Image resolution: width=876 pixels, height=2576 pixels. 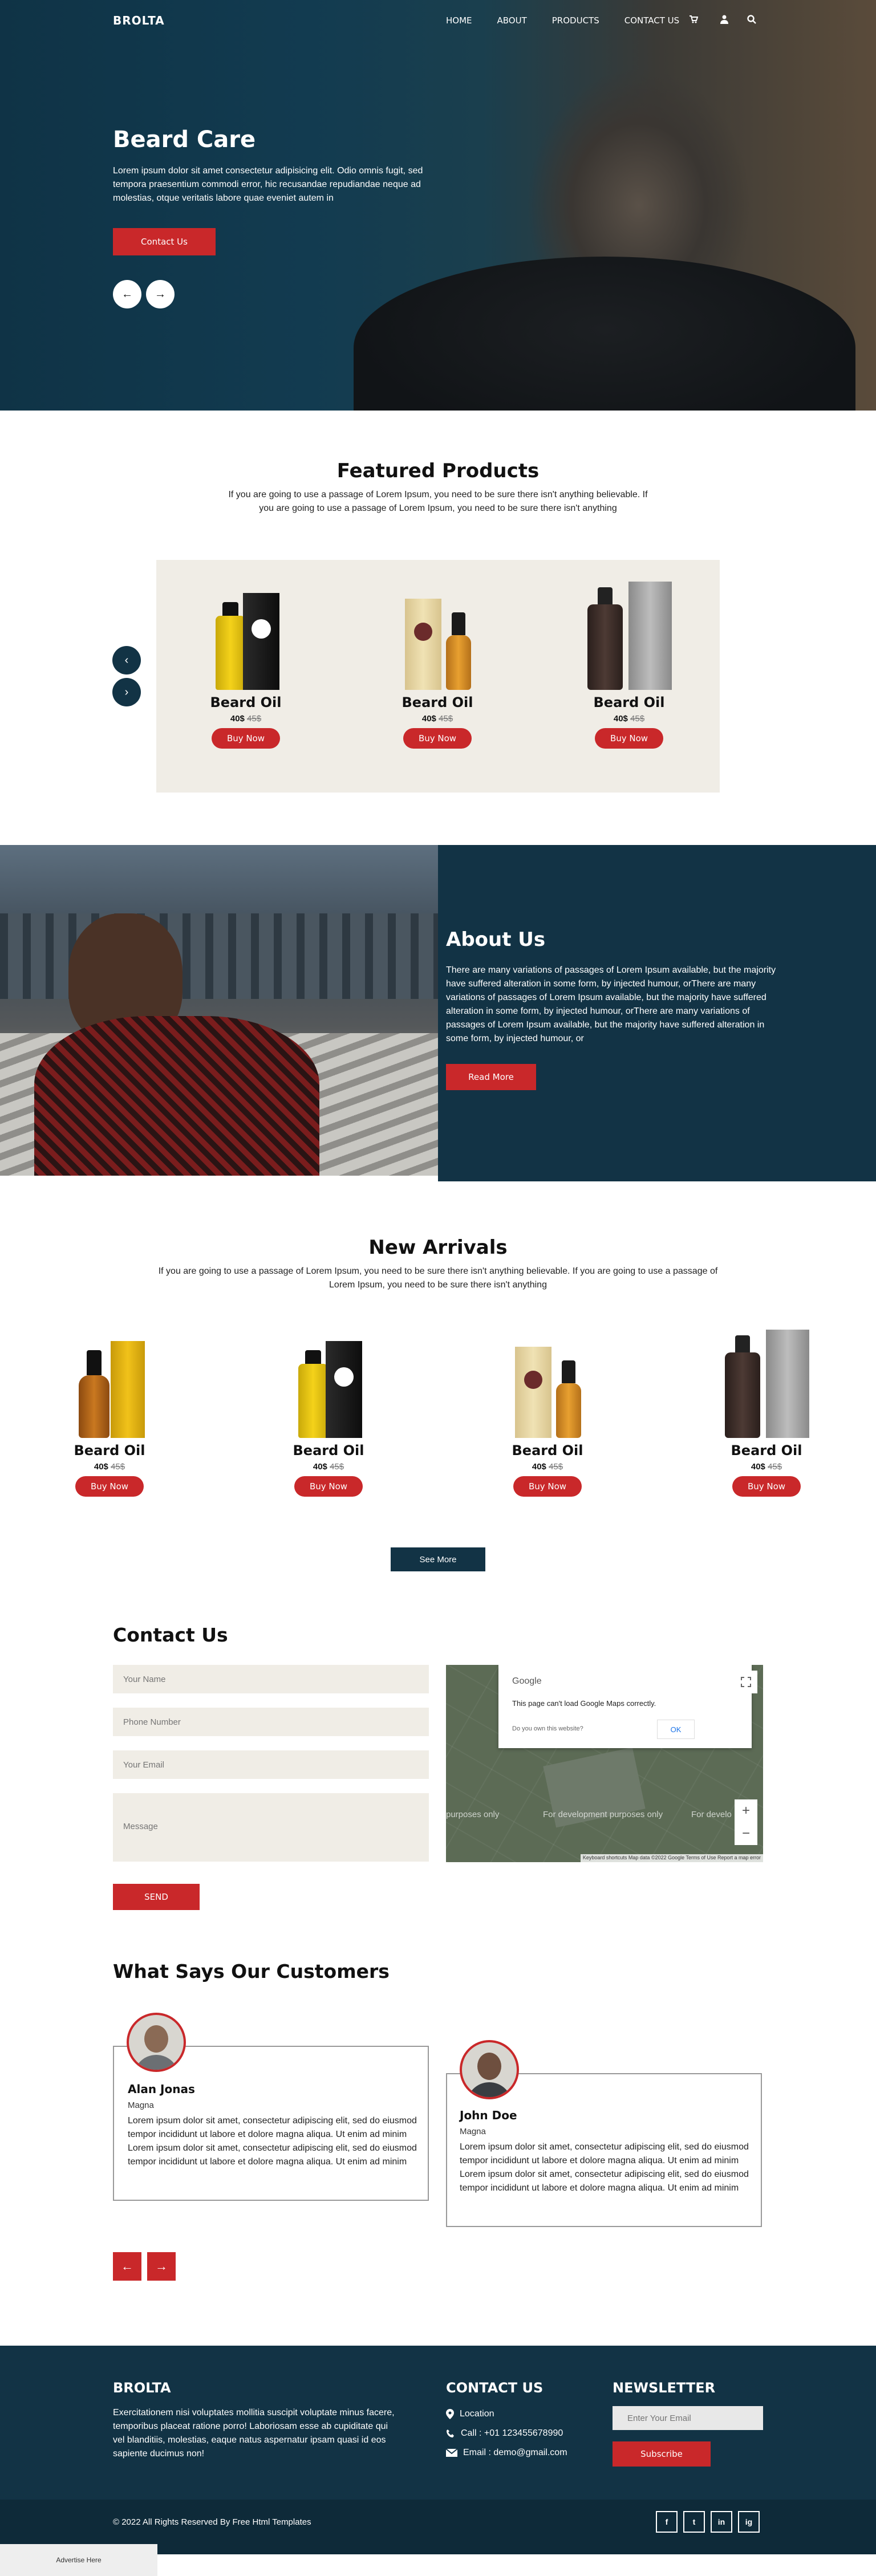 What do you see at coordinates (749, 2522) in the screenshot?
I see `instagram-icon: ig` at bounding box center [749, 2522].